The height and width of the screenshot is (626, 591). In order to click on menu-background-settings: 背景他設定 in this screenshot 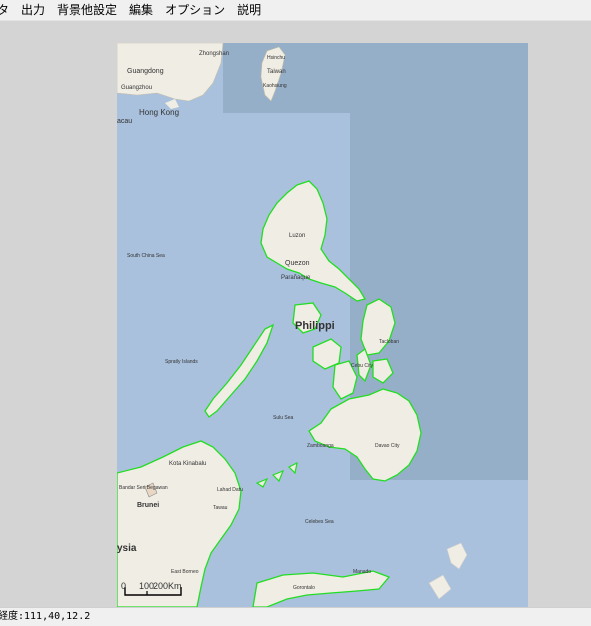, I will do `click(87, 10)`.